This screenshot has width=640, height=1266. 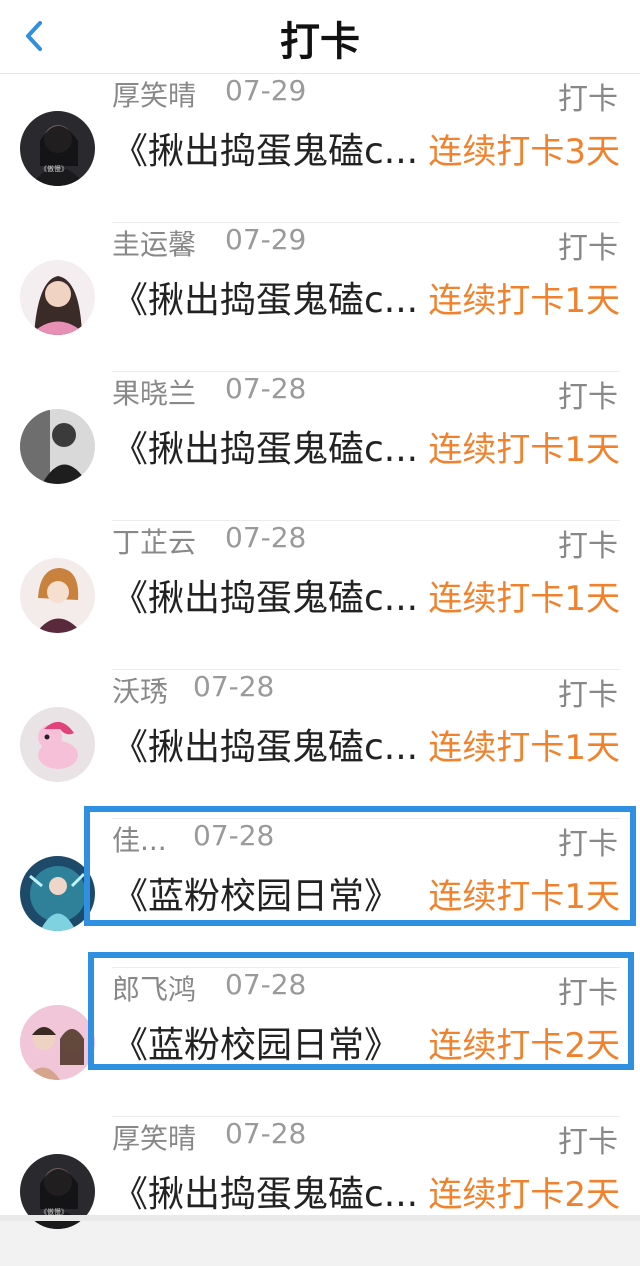 I want to click on avatar-girl-pink-icon, so click(x=57, y=297).